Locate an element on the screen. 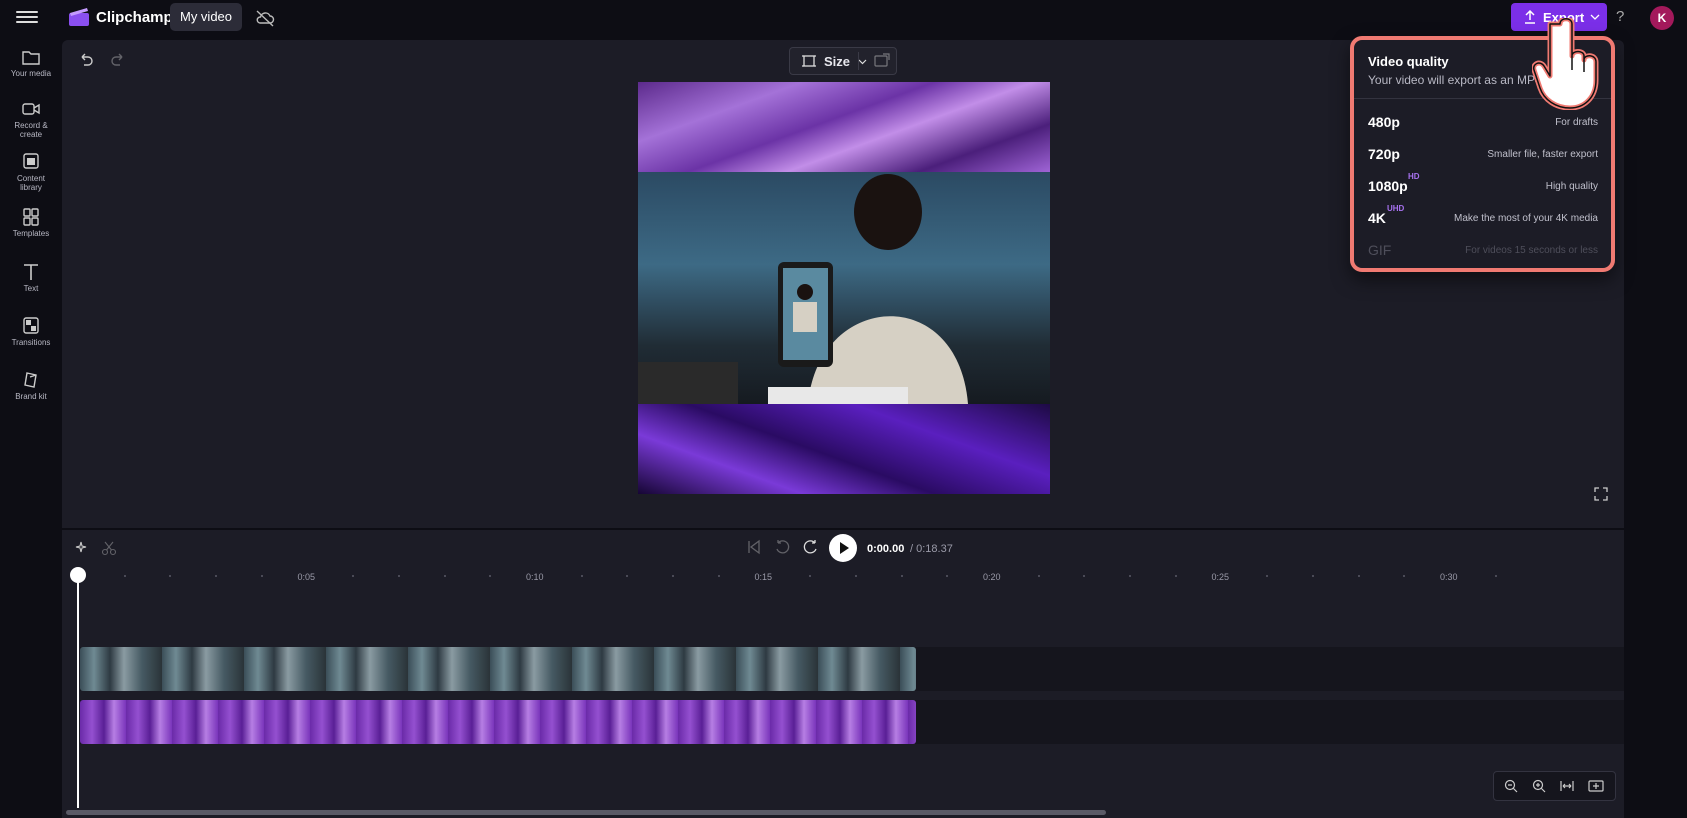 The height and width of the screenshot is (818, 1687). export-option-1080p: 1080p HD High quality is located at coordinates (1483, 186).